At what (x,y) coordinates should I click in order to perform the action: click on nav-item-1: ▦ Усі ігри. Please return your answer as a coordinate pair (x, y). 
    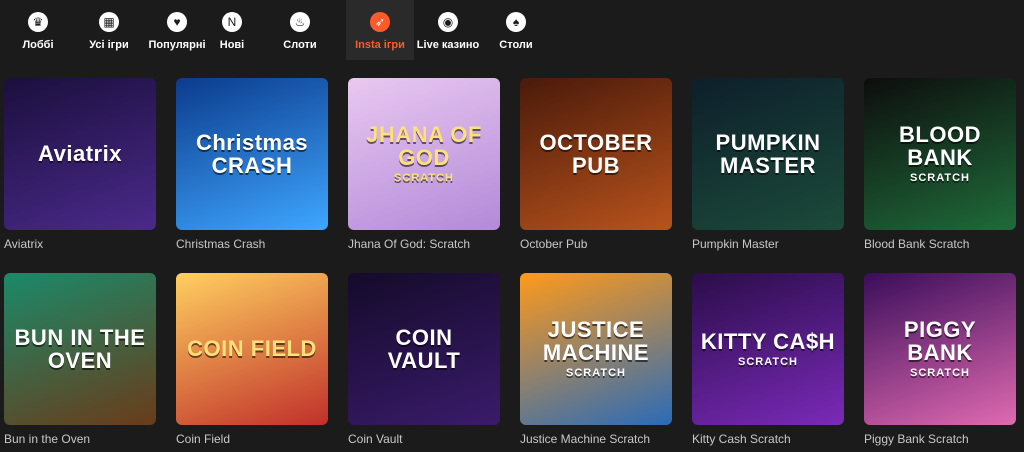
    Looking at the image, I should click on (109, 30).